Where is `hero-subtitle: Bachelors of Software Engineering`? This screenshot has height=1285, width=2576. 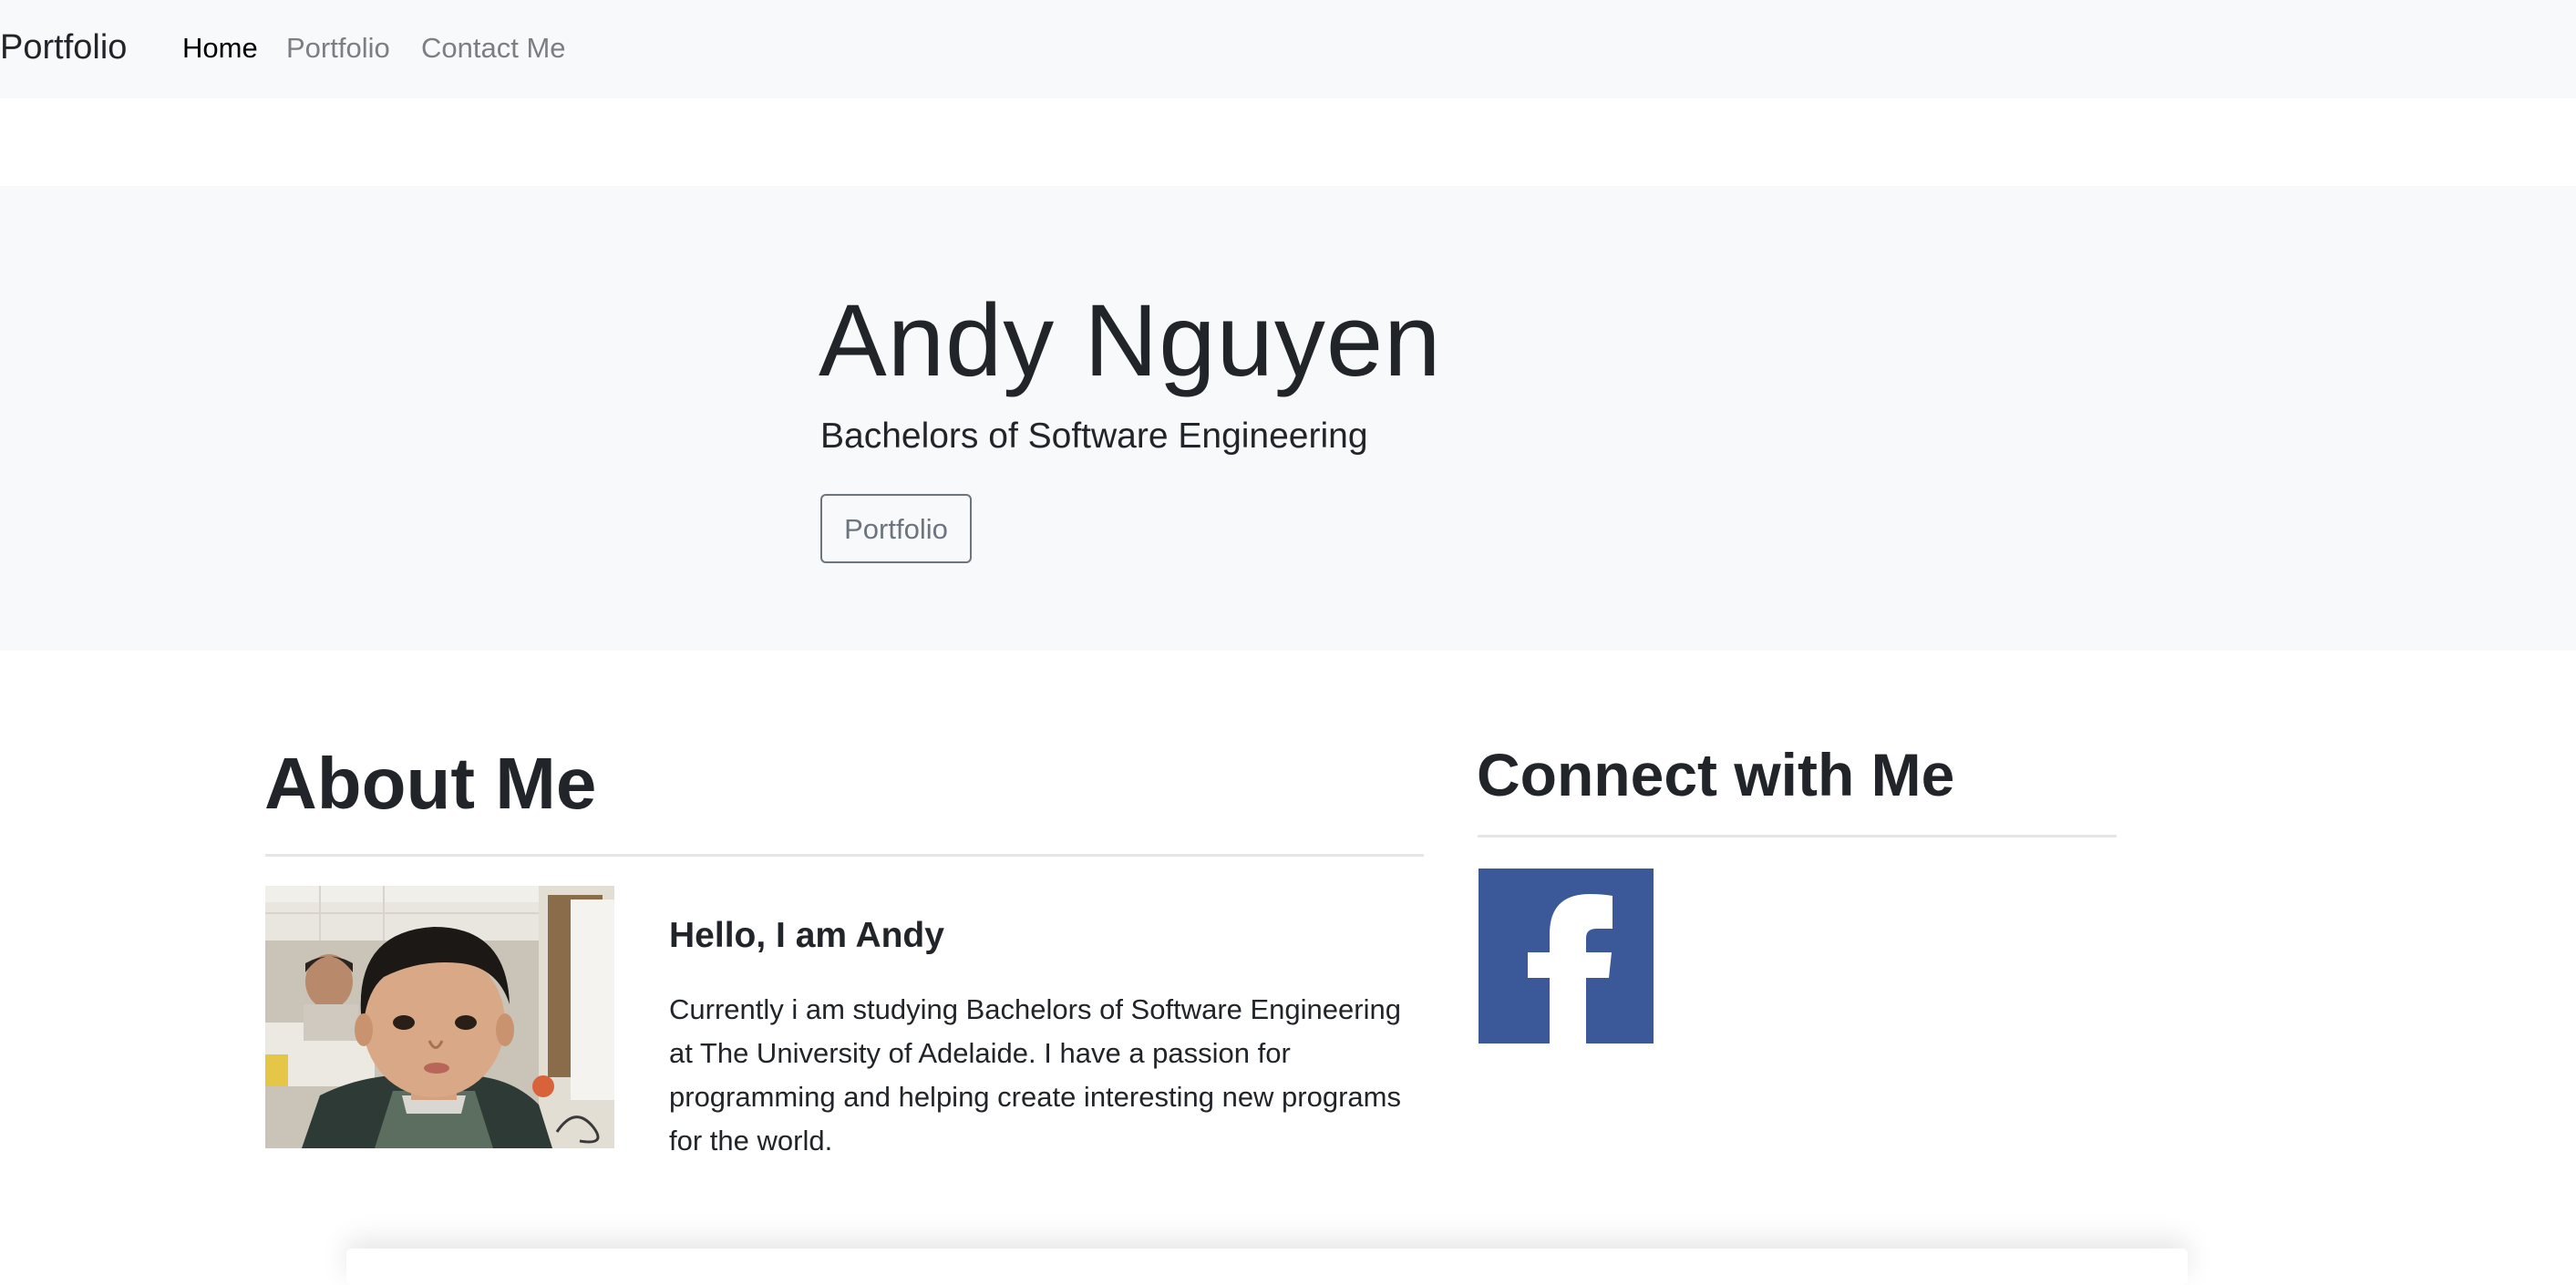
hero-subtitle: Bachelors of Software Engineering is located at coordinates (1094, 436).